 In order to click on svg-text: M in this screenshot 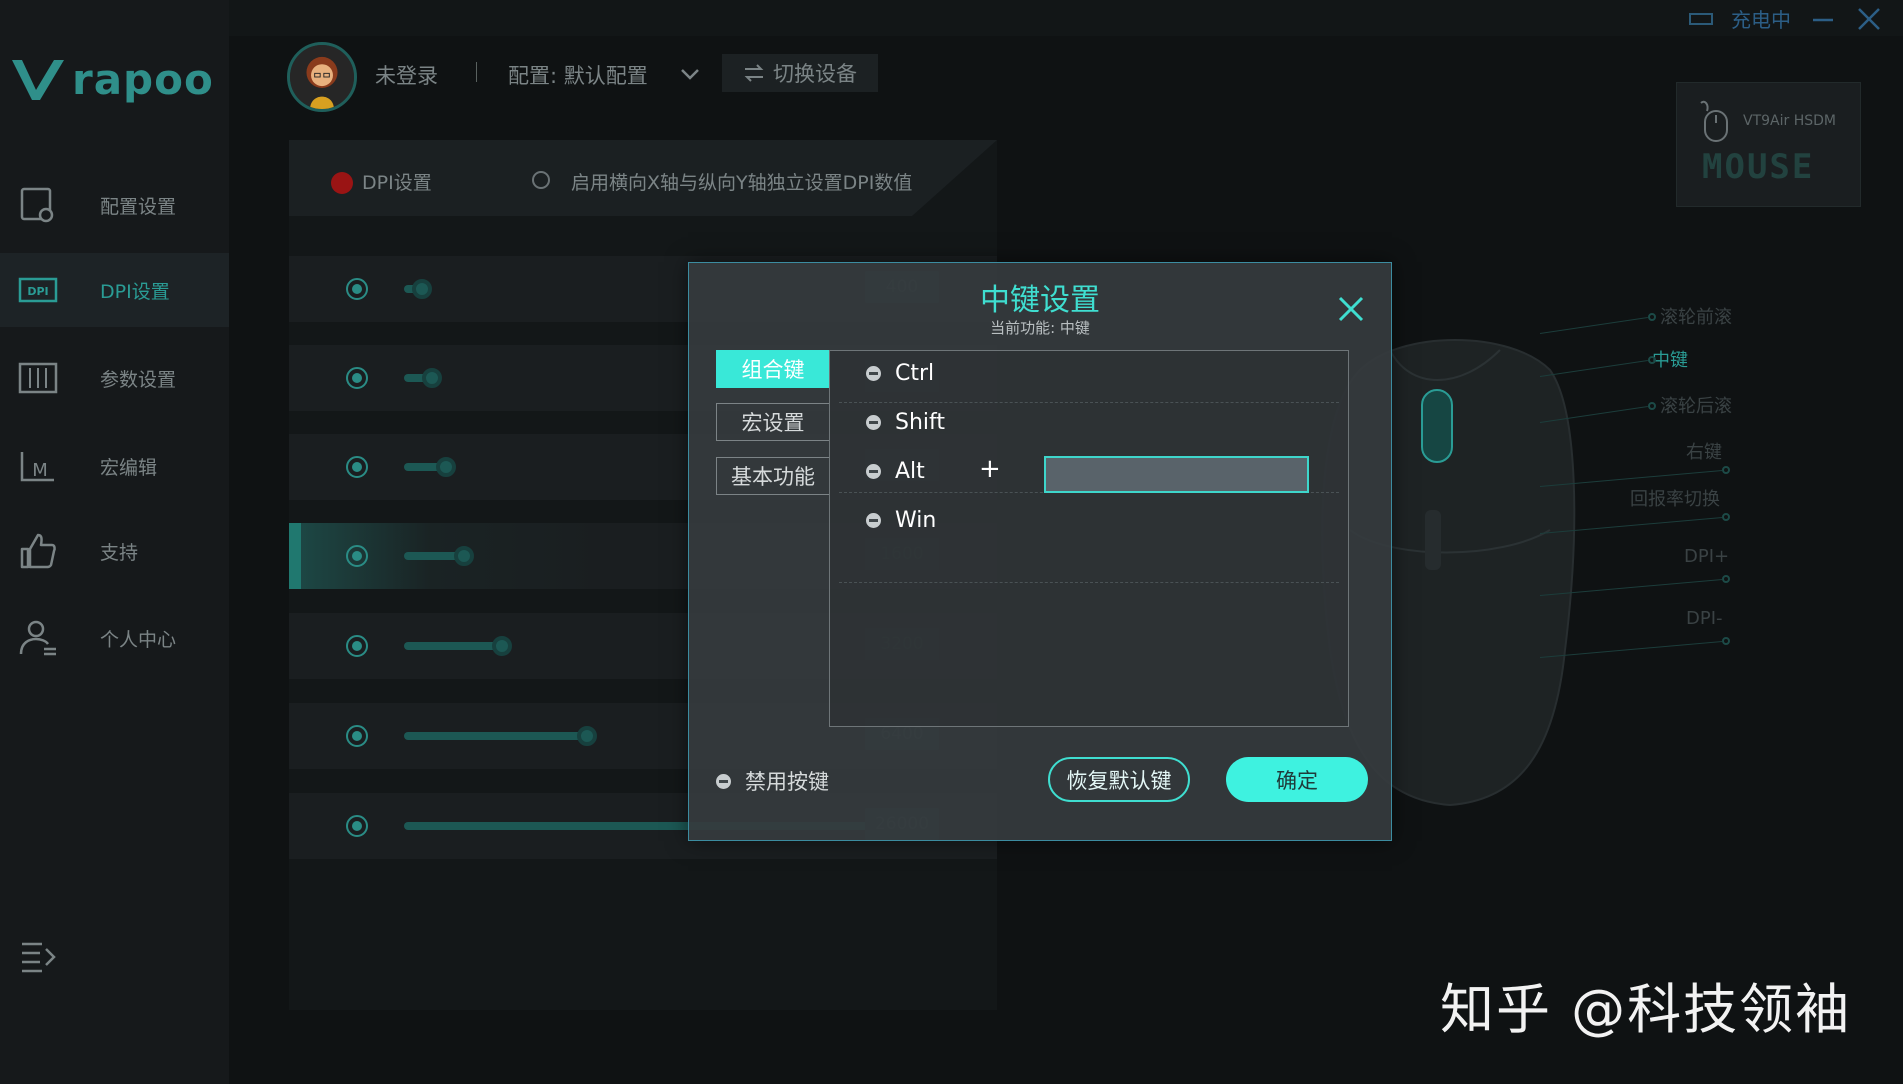, I will do `click(40, 470)`.